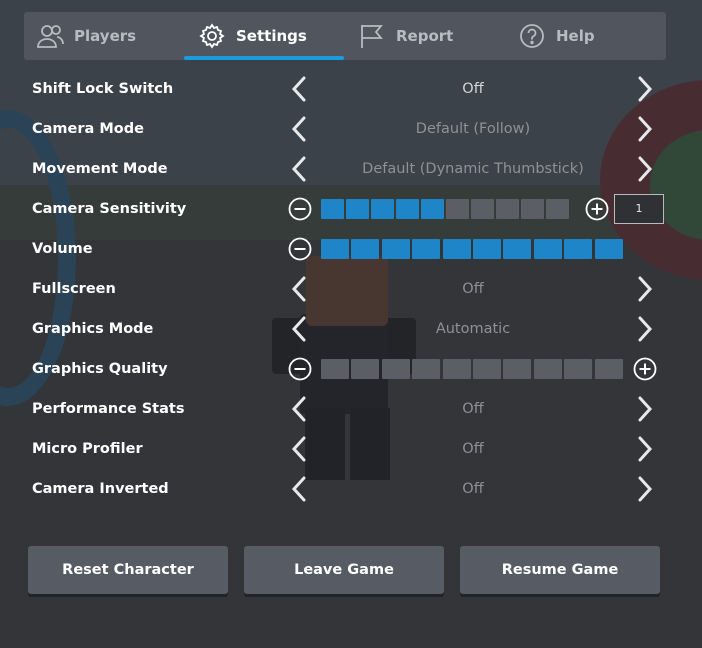 This screenshot has width=702, height=648. I want to click on camera-sensitivity-slider, so click(445, 209).